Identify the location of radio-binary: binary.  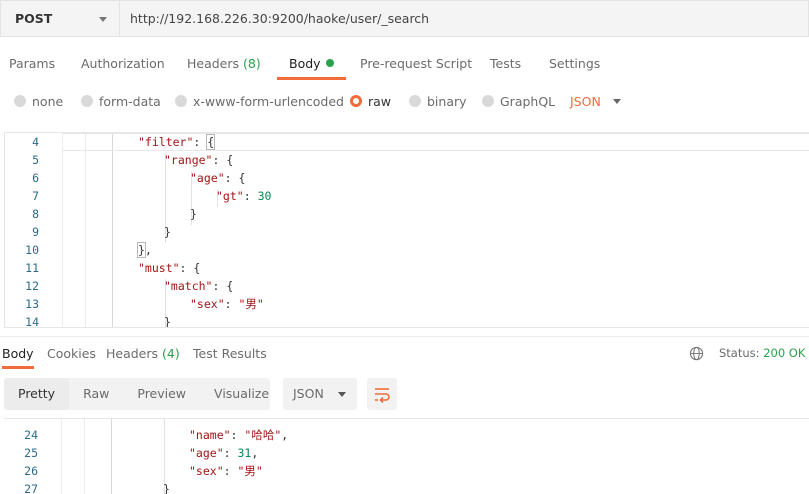
(438, 101).